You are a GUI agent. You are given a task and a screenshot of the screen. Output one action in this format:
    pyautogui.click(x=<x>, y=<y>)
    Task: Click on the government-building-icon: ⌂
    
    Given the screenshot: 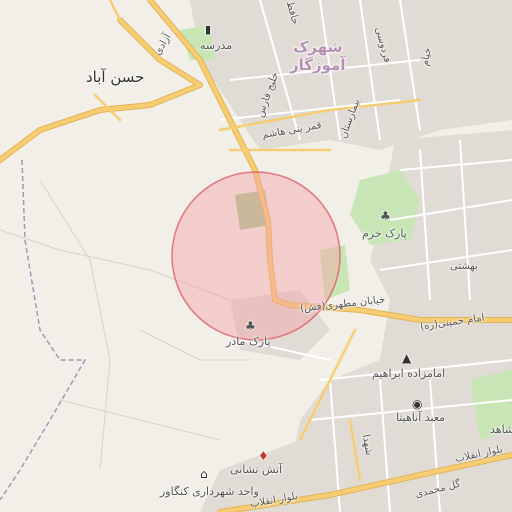 What is the action you would take?
    pyautogui.click(x=204, y=474)
    